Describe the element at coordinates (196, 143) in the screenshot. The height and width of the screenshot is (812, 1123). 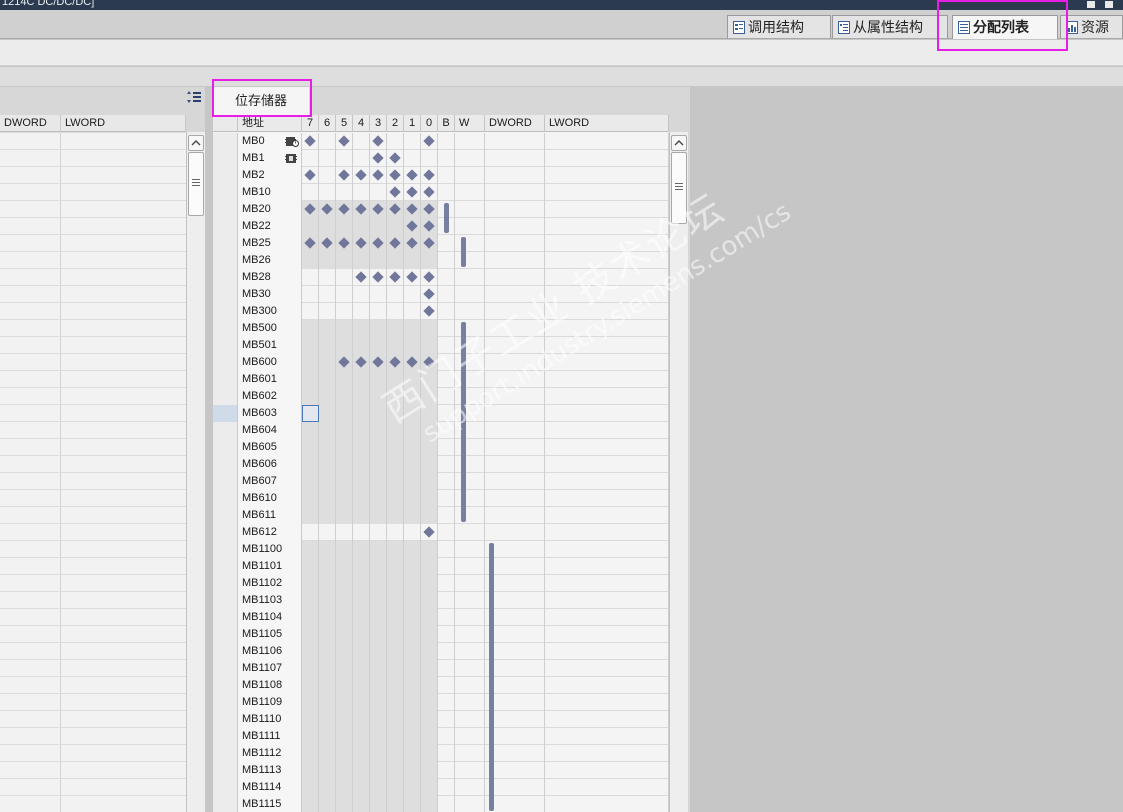
I see `scroll-up-button` at that location.